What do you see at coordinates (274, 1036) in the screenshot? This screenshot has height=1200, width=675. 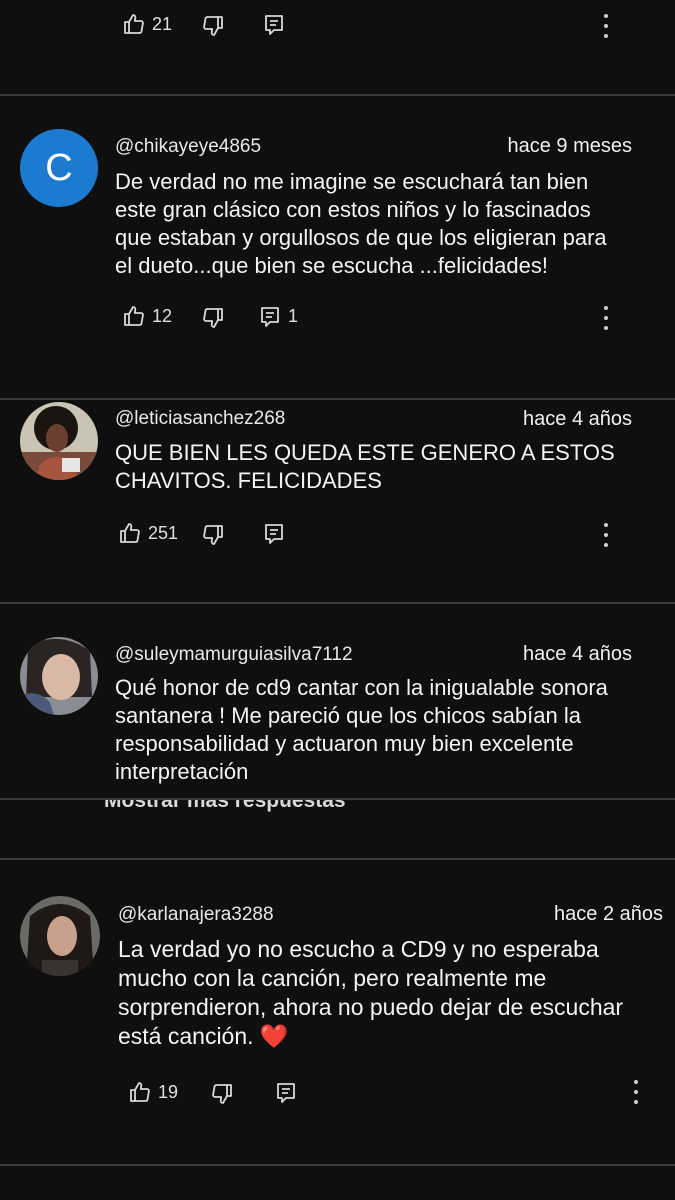 I see `heart-emoji-icon: ❤️` at bounding box center [274, 1036].